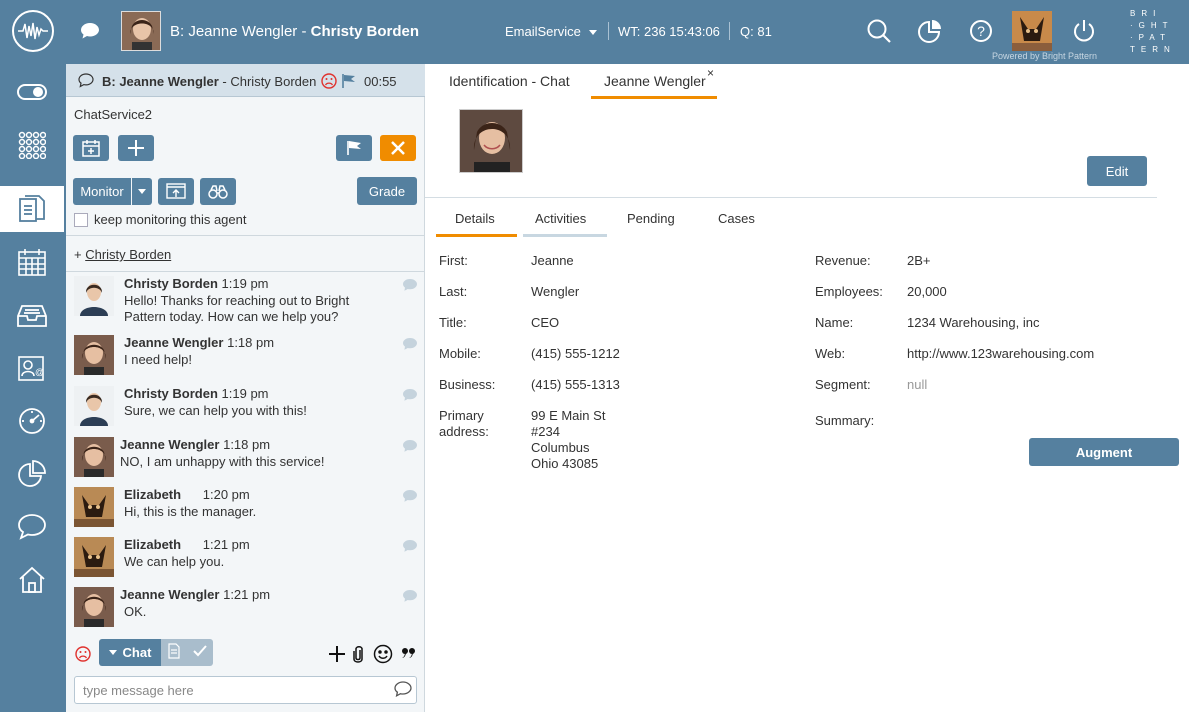 The width and height of the screenshot is (1189, 712). Describe the element at coordinates (830, 353) in the screenshot. I see `field-label-web: Web:` at that location.